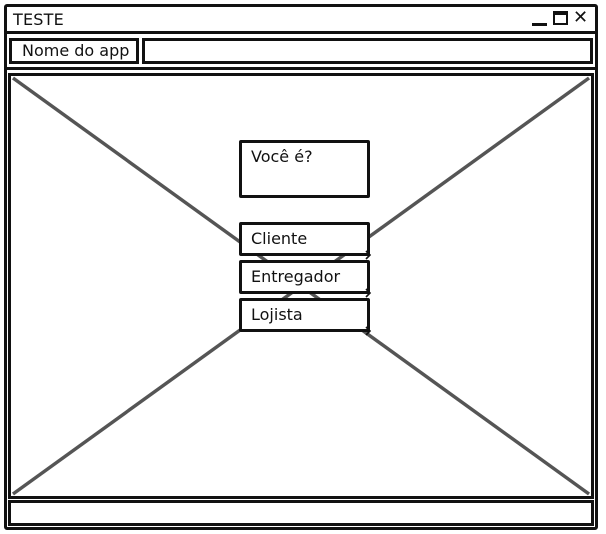 This screenshot has height=534, width=606. Describe the element at coordinates (74, 51) in the screenshot. I see `app-name-tab: Nome do app` at that location.